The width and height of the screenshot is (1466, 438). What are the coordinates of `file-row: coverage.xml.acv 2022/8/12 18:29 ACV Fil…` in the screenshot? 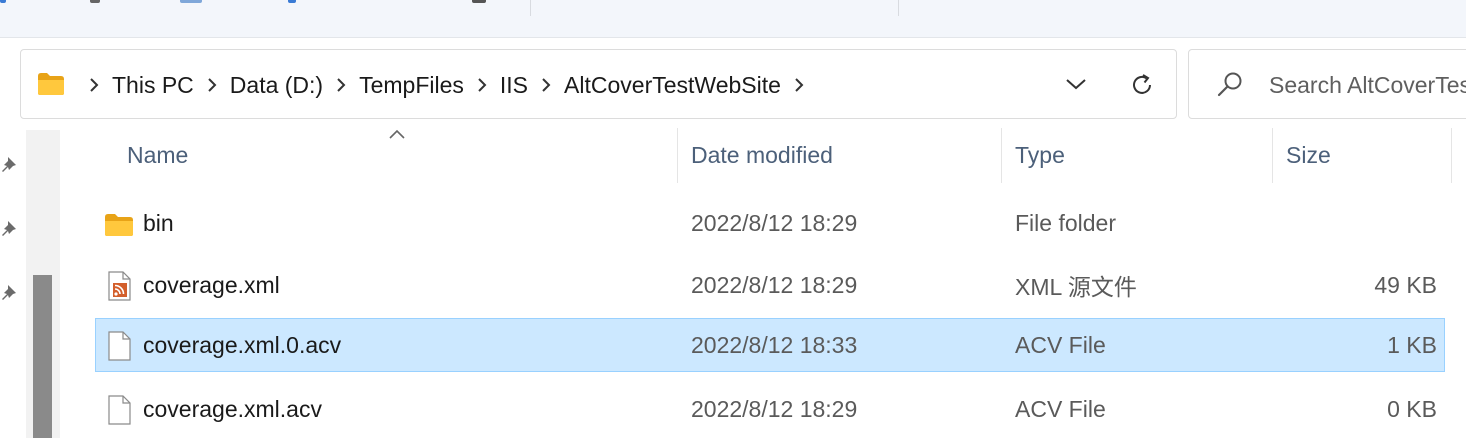 It's located at (770, 409).